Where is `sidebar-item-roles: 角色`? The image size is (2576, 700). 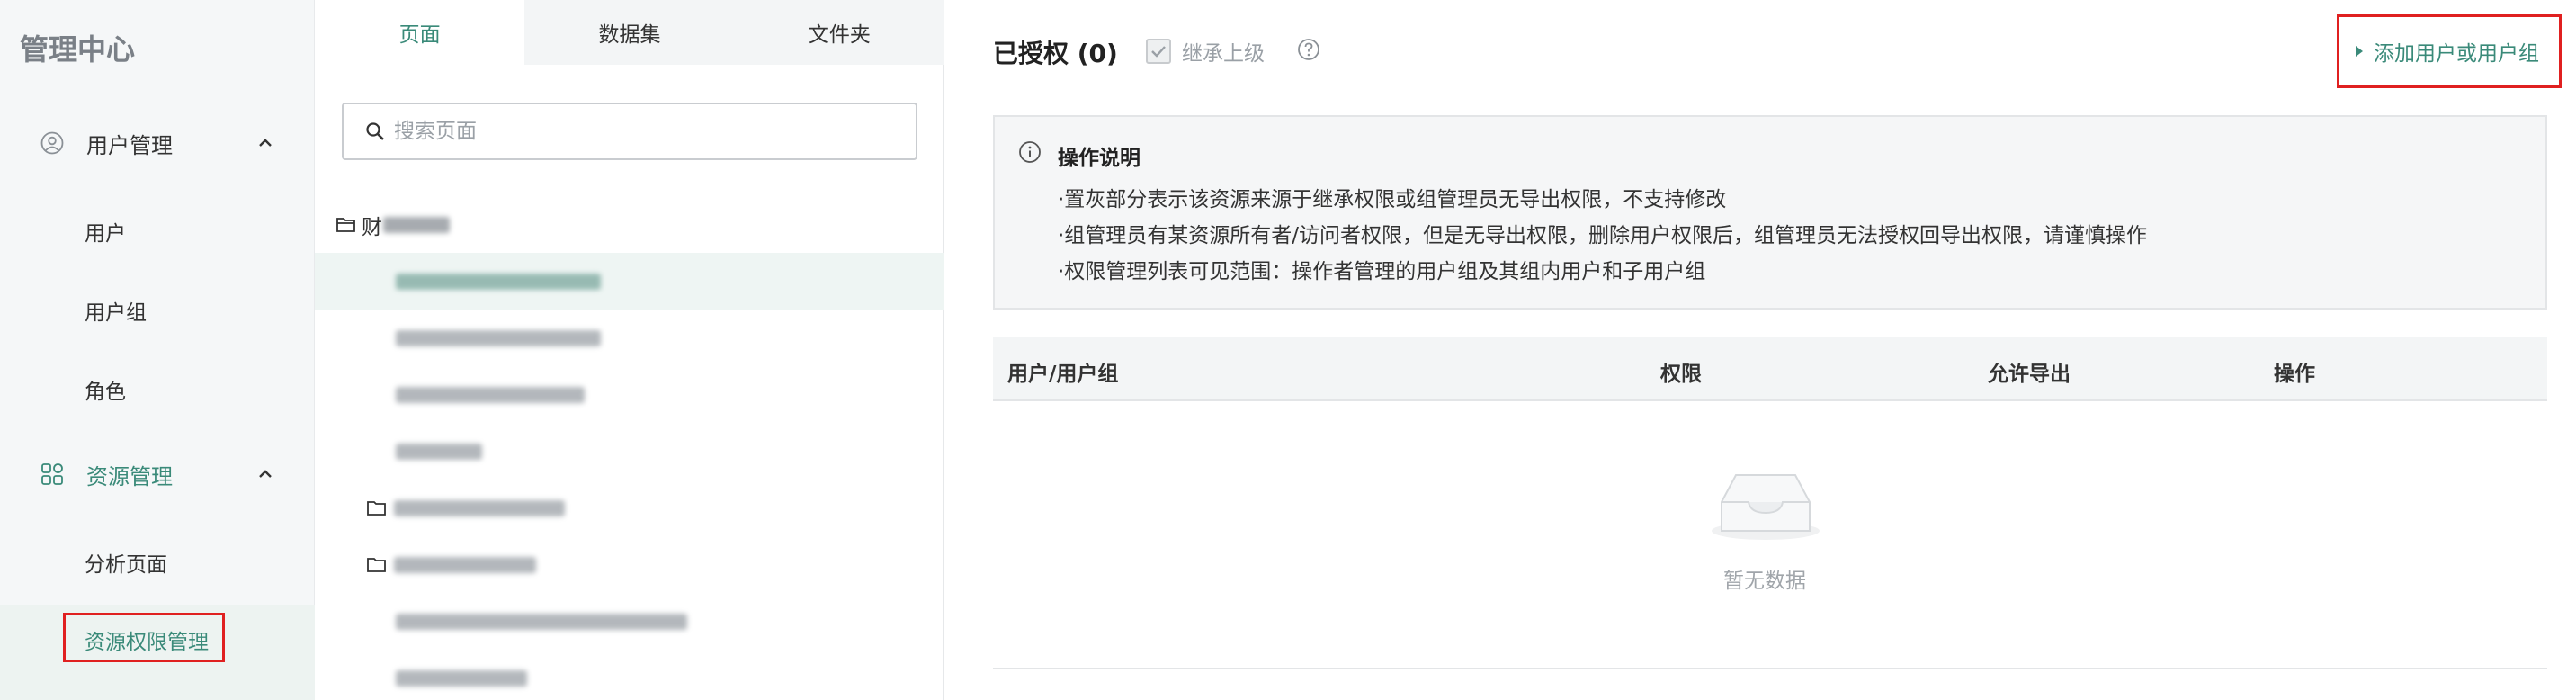 sidebar-item-roles: 角色 is located at coordinates (105, 389).